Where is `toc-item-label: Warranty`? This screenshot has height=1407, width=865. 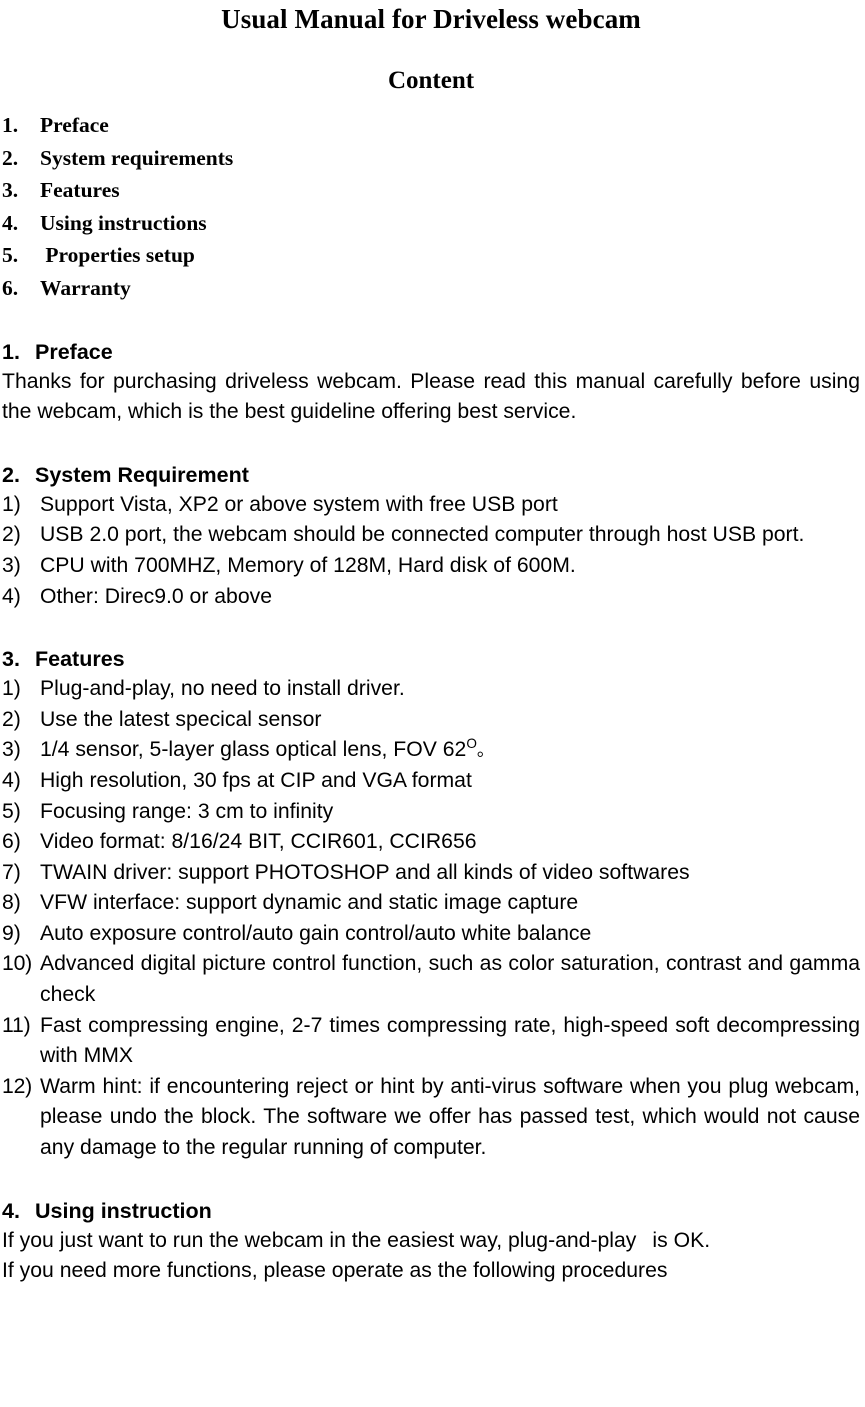
toc-item-label: Warranty is located at coordinates (85, 287).